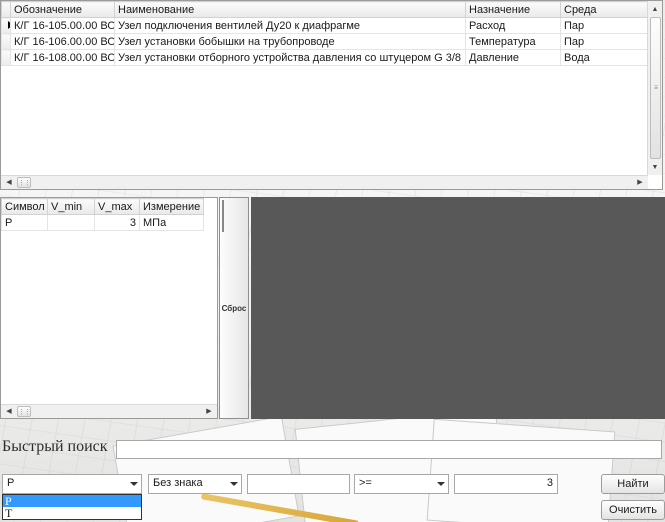 The image size is (665, 522). What do you see at coordinates (324, 182) in the screenshot?
I see `documents-horizontal-scrollbar: ◀ ⋮⋮ ▶` at bounding box center [324, 182].